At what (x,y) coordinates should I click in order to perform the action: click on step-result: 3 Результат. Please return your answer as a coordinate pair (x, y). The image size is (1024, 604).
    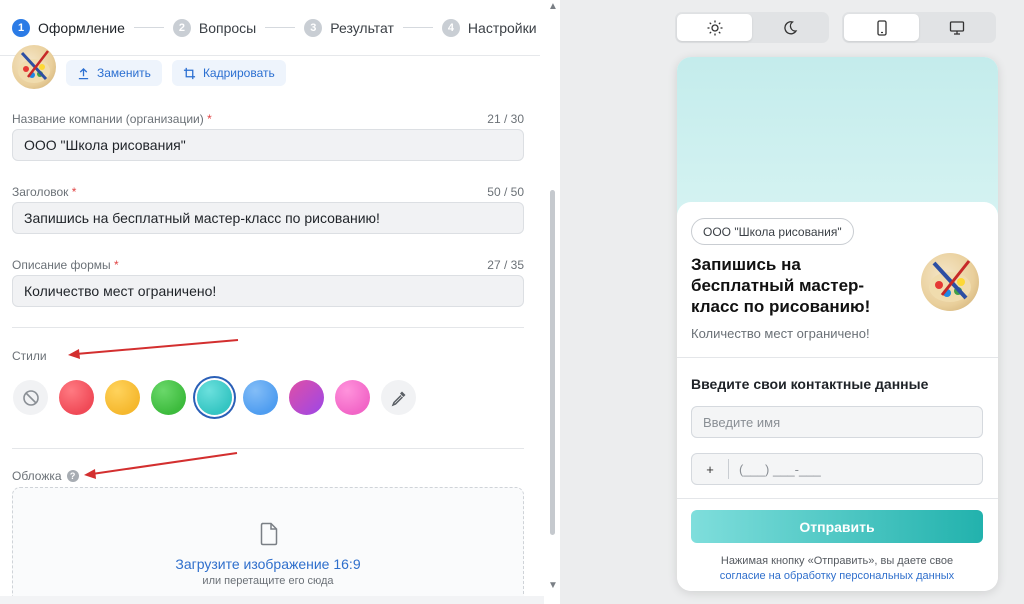
    Looking at the image, I should click on (349, 27).